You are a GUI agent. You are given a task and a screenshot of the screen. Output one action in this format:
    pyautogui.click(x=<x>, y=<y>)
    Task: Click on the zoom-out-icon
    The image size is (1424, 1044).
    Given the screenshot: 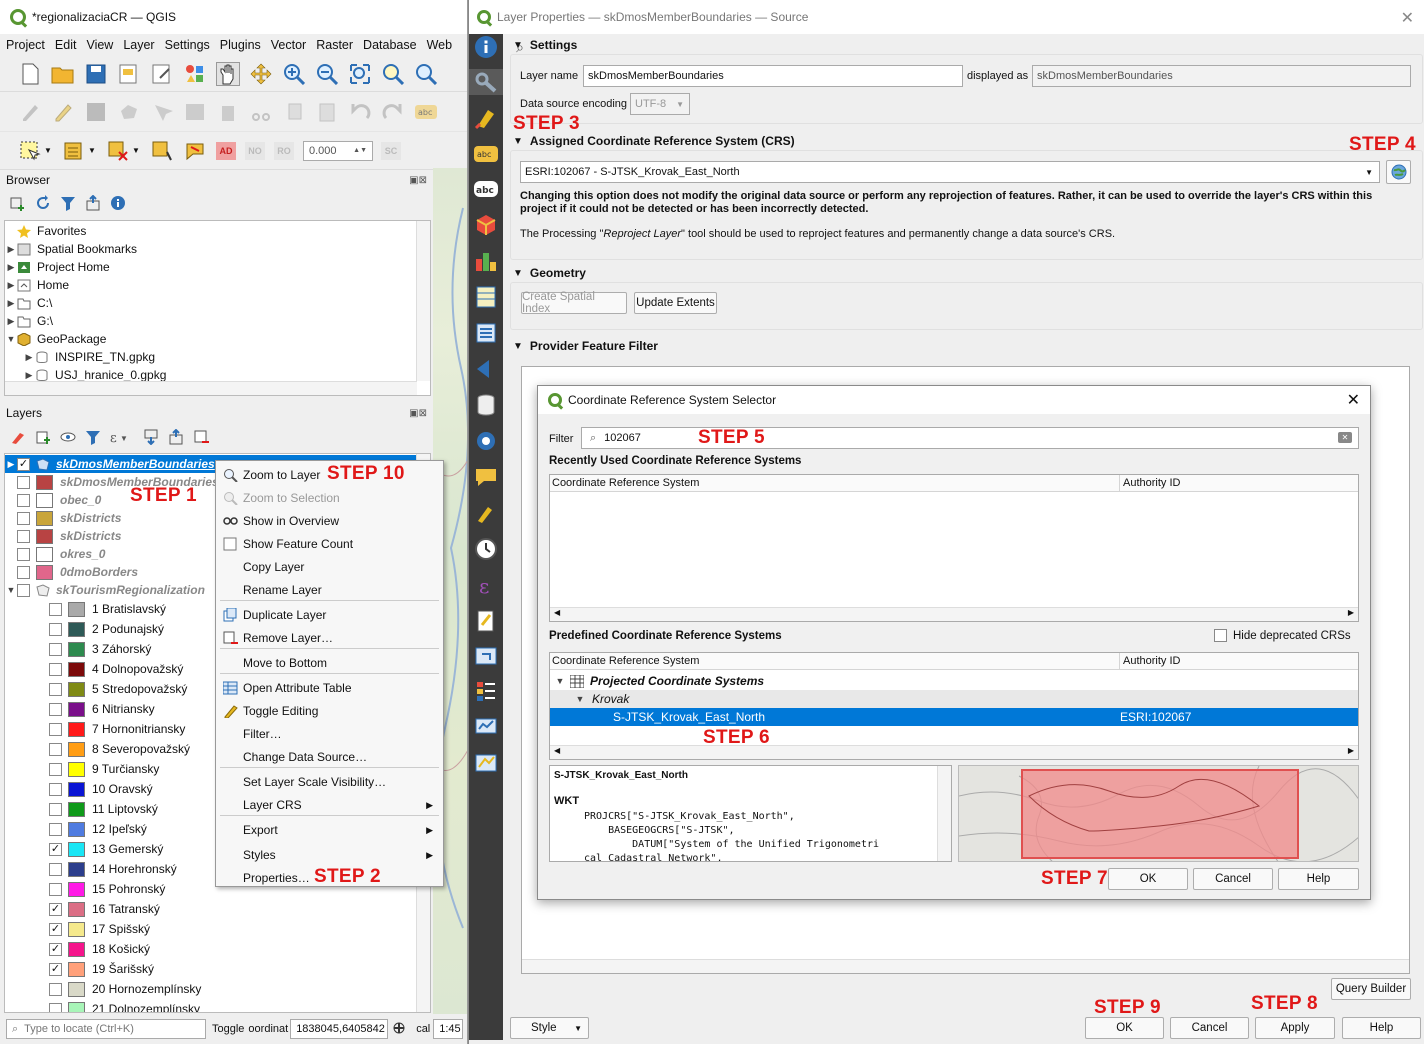 What is the action you would take?
    pyautogui.click(x=327, y=74)
    